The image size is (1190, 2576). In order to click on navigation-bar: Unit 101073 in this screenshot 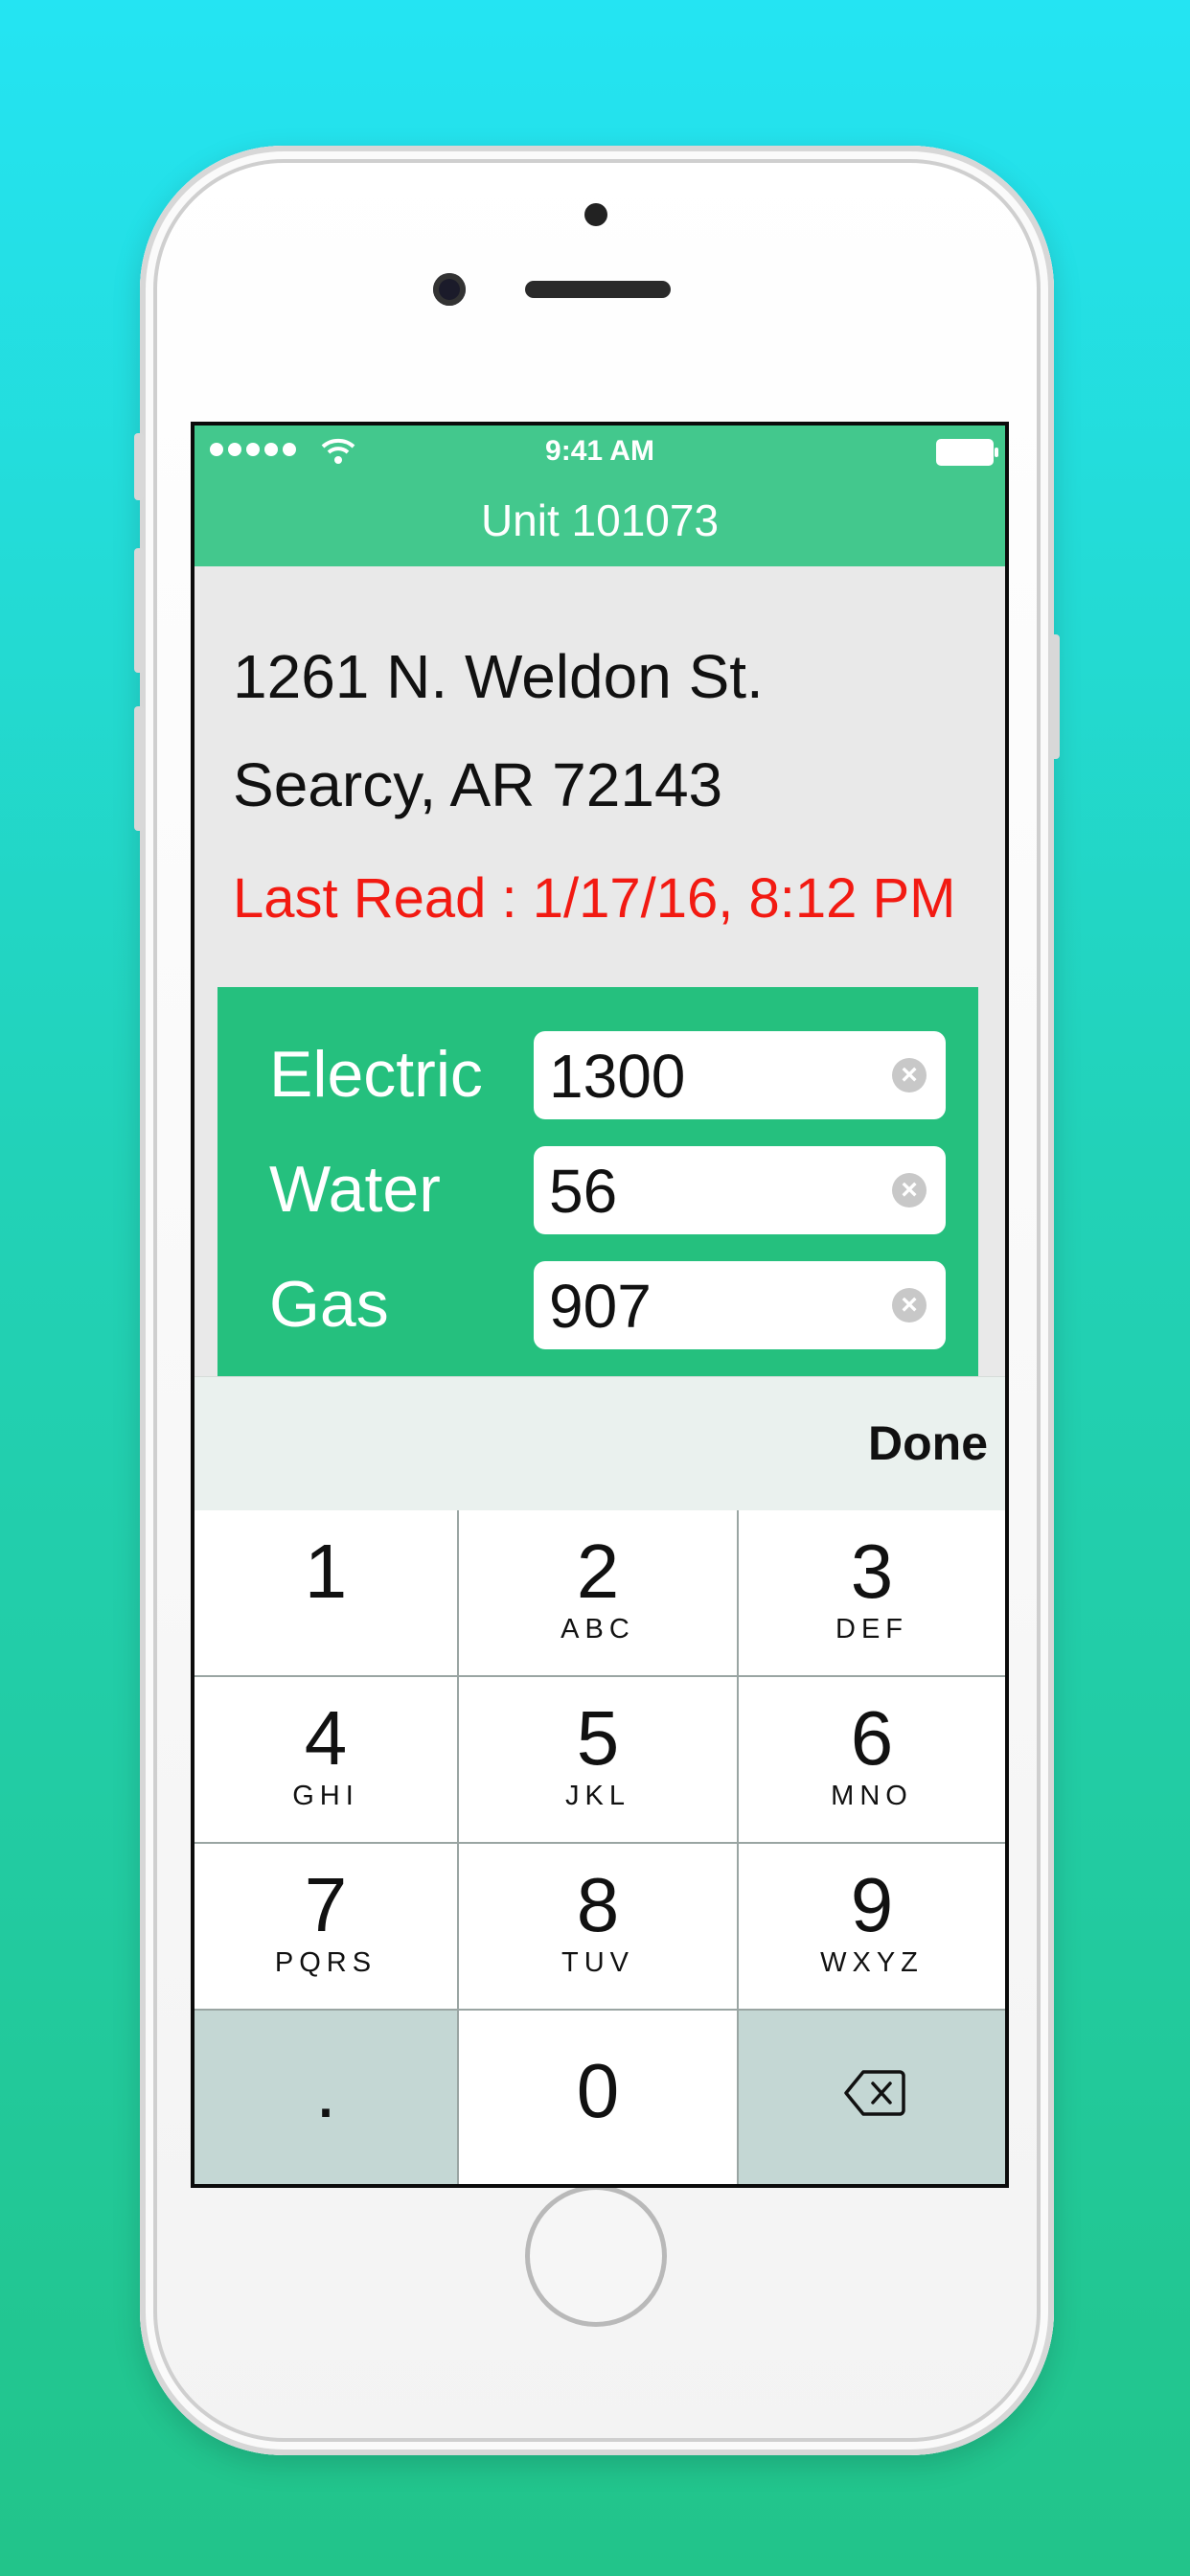, I will do `click(600, 519)`.